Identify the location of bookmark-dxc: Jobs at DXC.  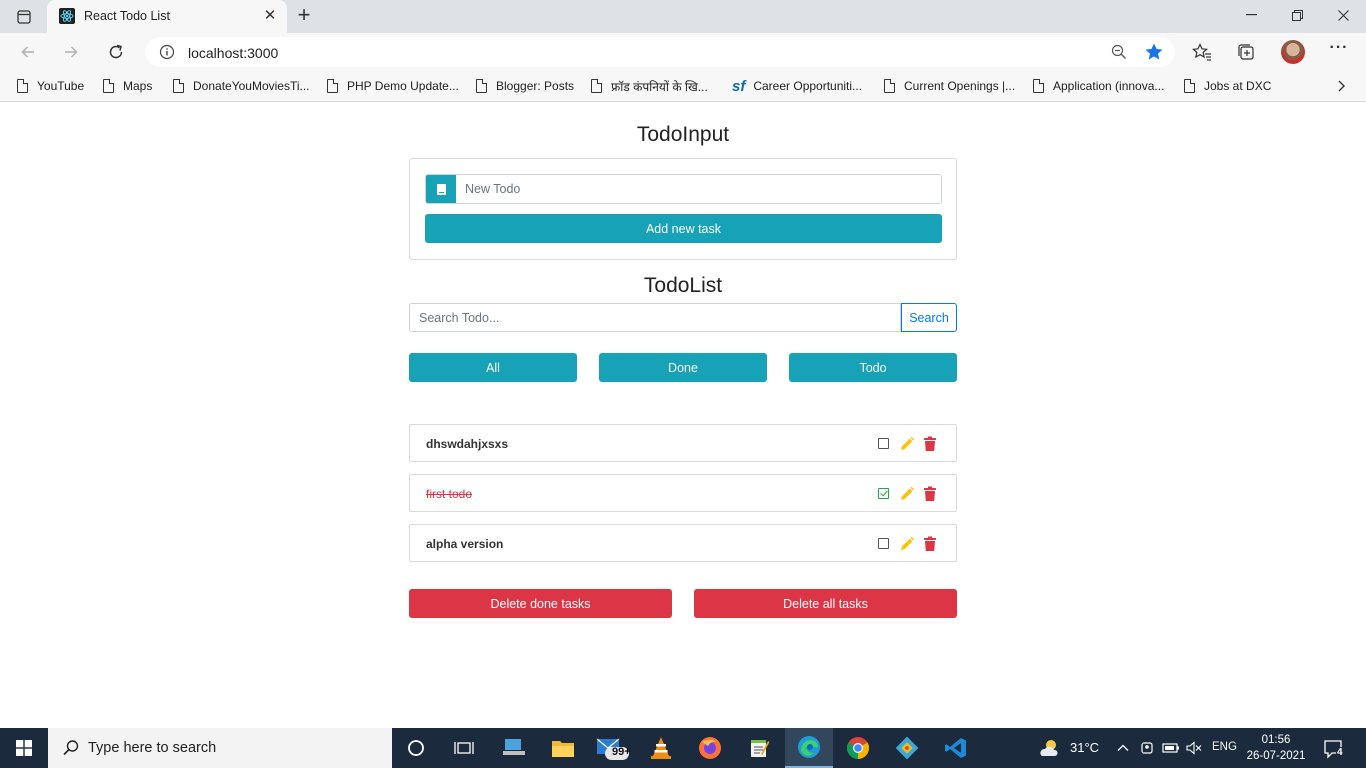
(1227, 86).